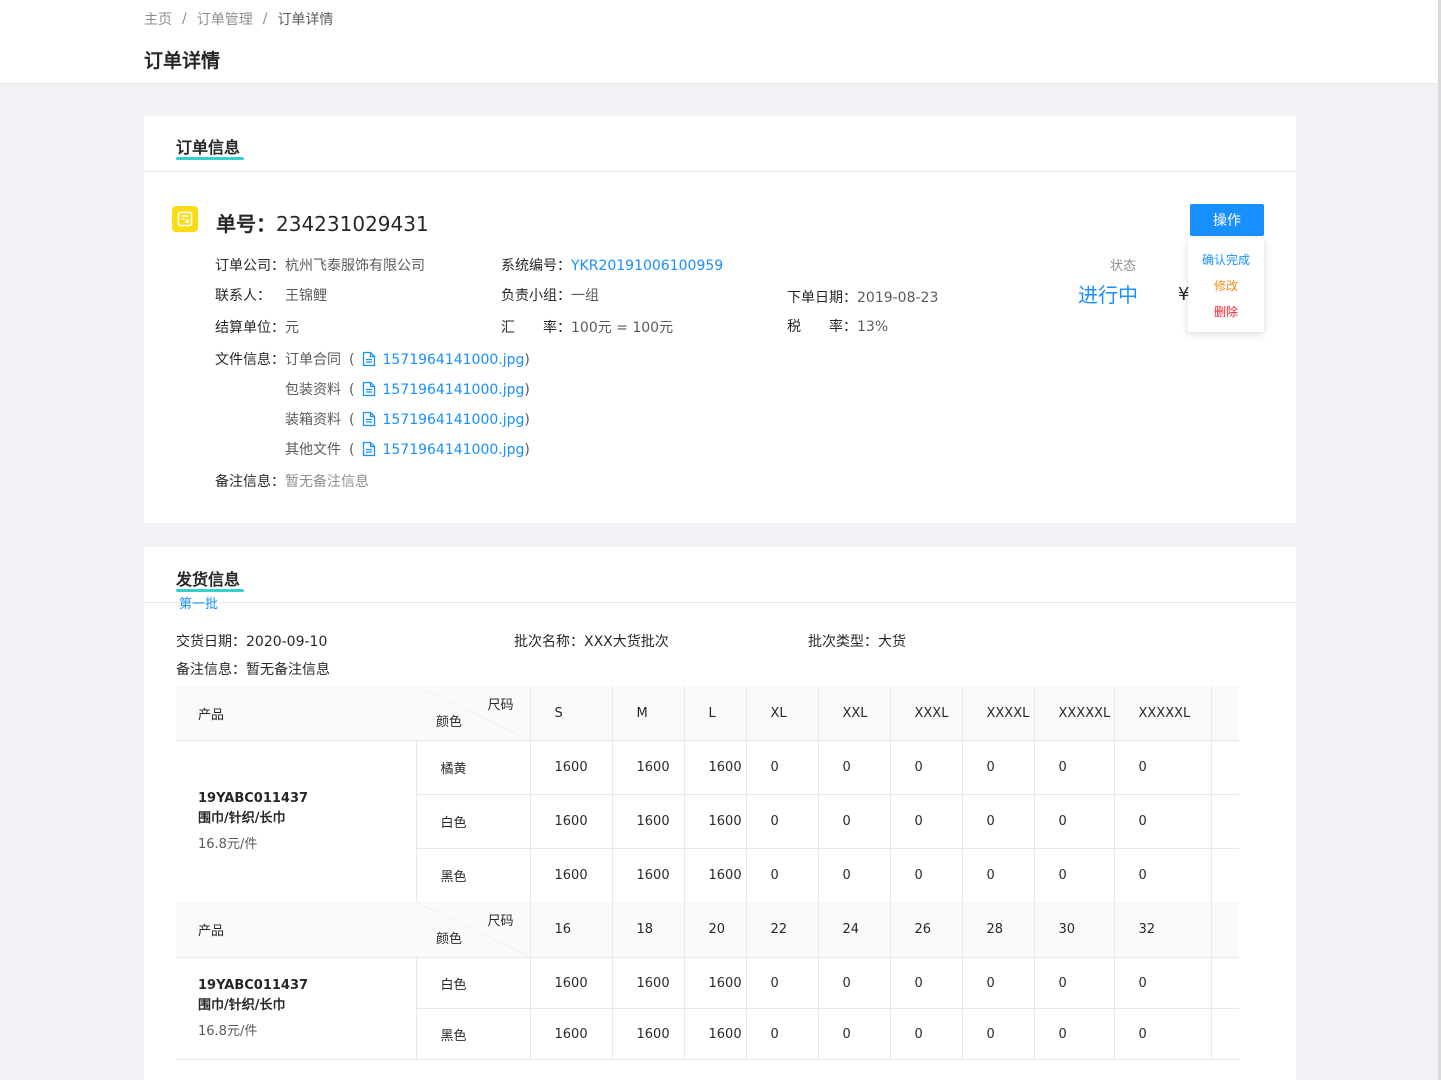 Image resolution: width=1441 pixels, height=1080 pixels. I want to click on menu-item-delete: 删除, so click(1226, 311).